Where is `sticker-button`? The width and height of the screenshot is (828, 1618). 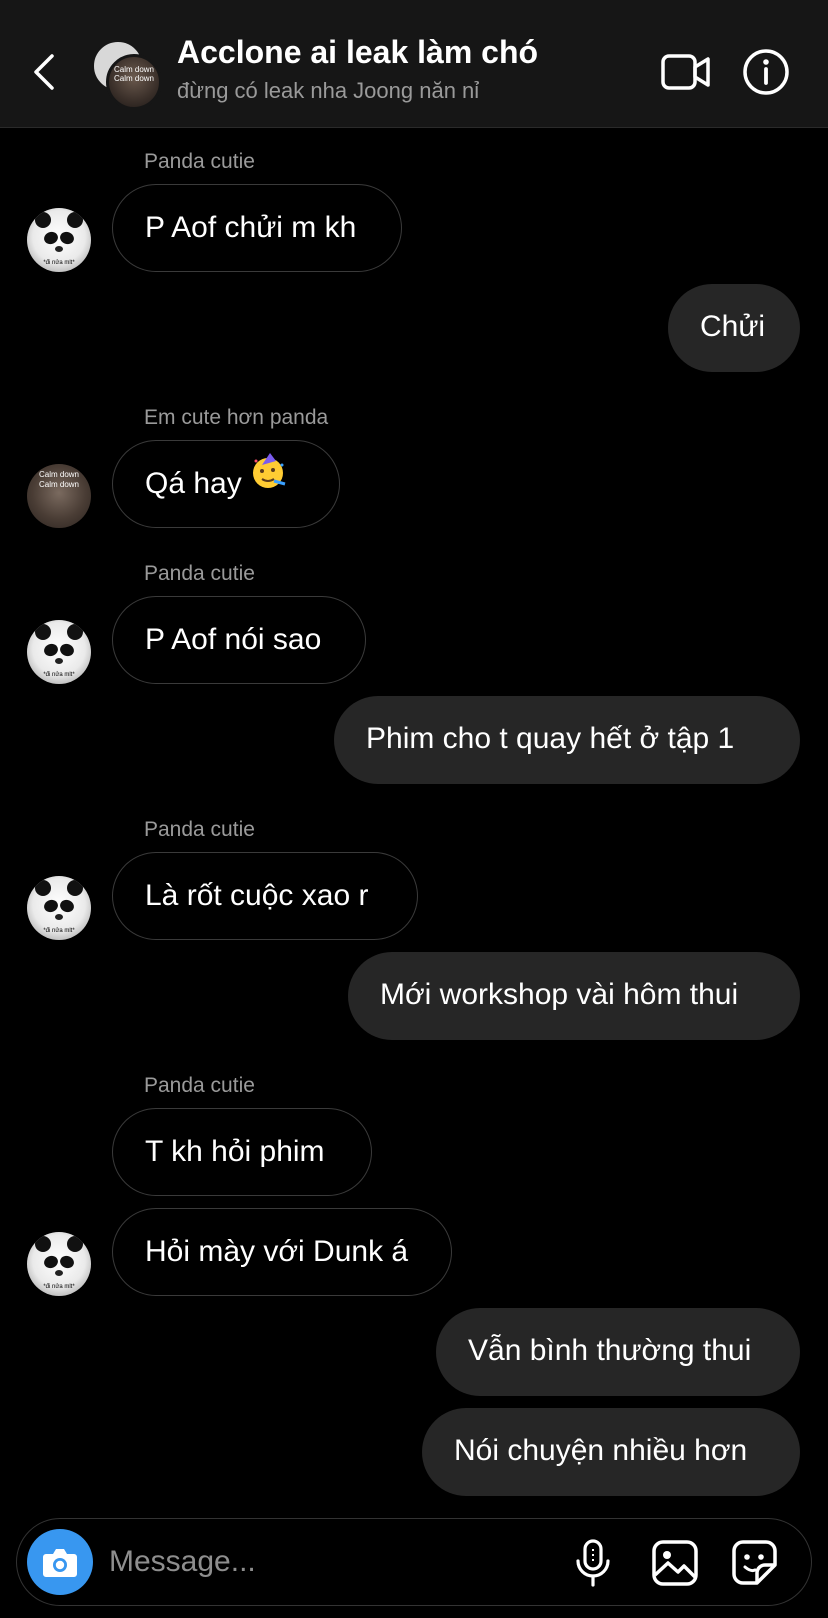
sticker-button is located at coordinates (755, 1563).